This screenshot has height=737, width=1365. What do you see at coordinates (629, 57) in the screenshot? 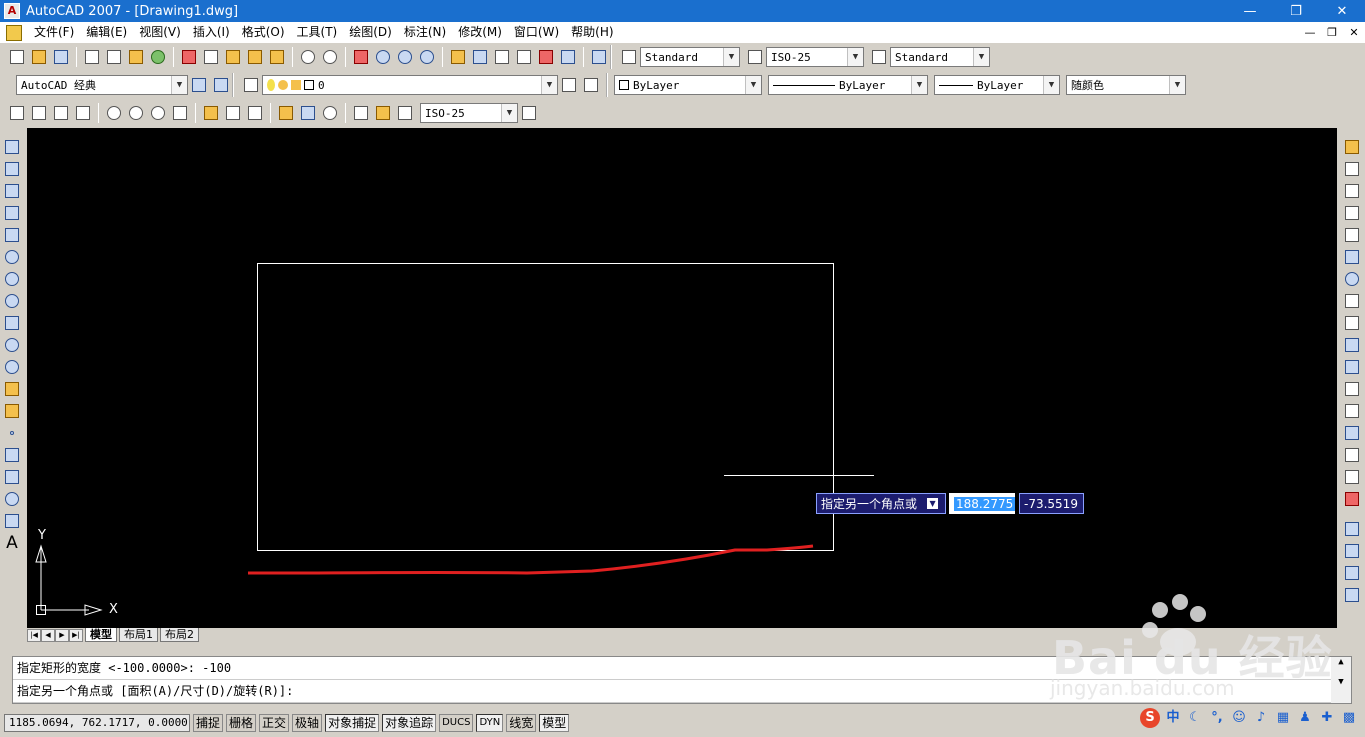
I see `text-style-button` at bounding box center [629, 57].